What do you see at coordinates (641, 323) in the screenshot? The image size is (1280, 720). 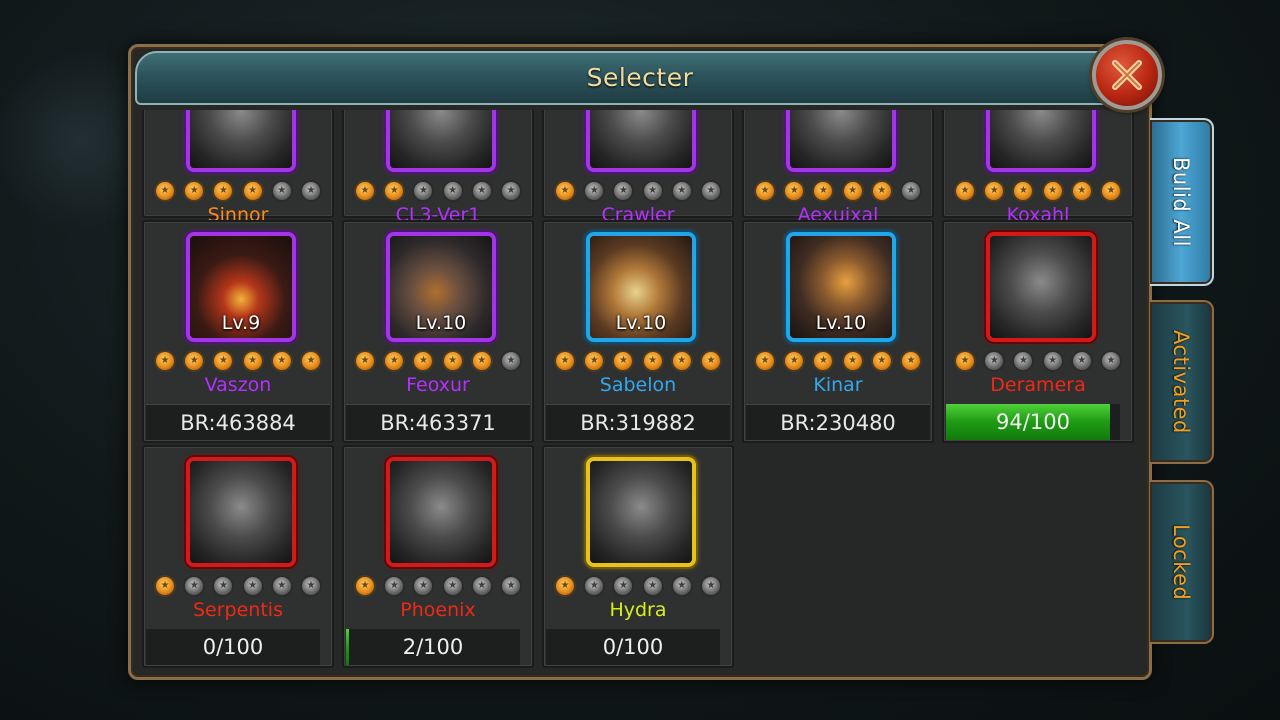 I see `creature-level: Lv.10` at bounding box center [641, 323].